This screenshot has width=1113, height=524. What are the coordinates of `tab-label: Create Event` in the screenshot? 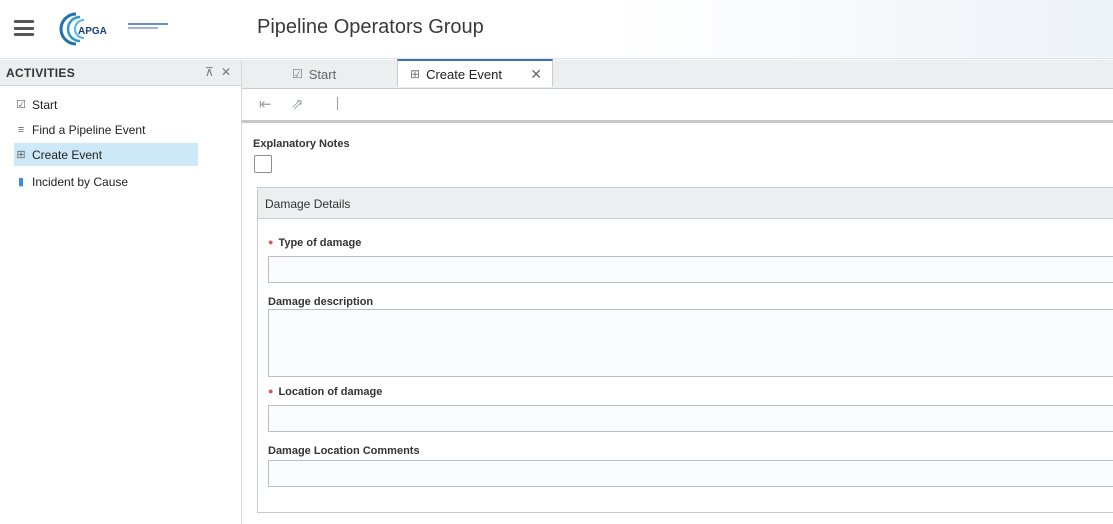 It's located at (464, 74).